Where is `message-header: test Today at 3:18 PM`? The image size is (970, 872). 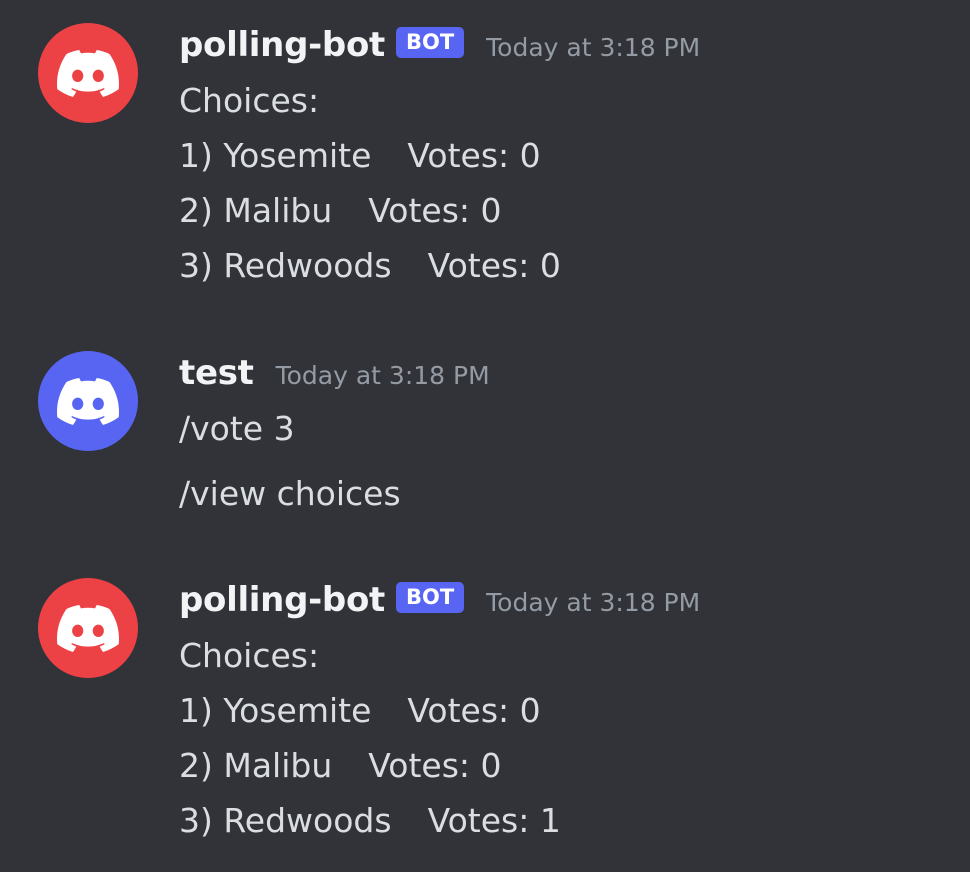 message-header: test Today at 3:18 PM is located at coordinates (334, 373).